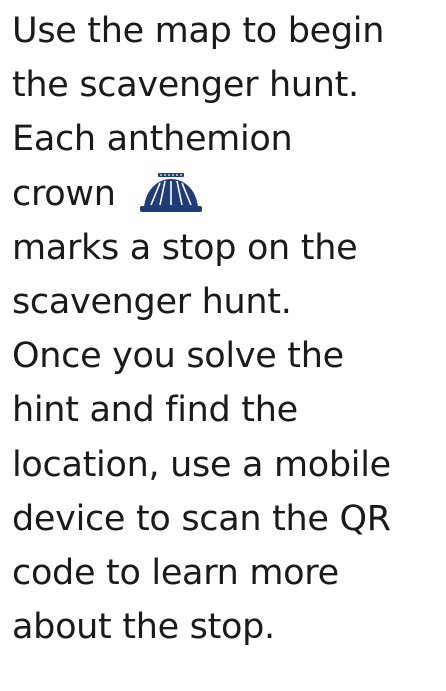 The height and width of the screenshot is (691, 446). Describe the element at coordinates (170, 192) in the screenshot. I see `anthemion-crown-icon` at that location.